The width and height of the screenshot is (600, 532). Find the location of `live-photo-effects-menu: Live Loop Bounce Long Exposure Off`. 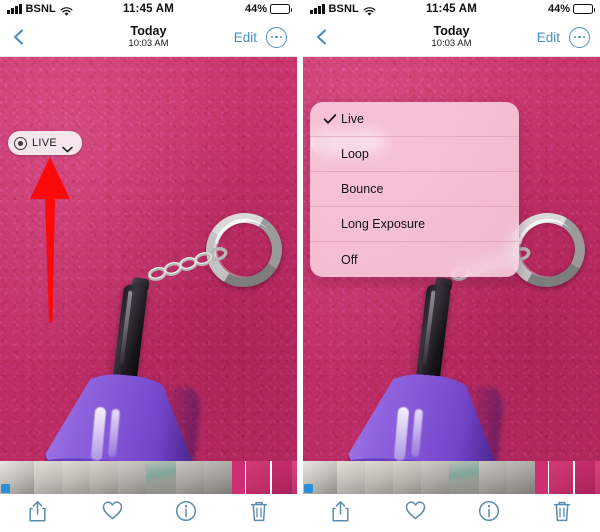

live-photo-effects-menu: Live Loop Bounce Long Exposure Off is located at coordinates (414, 189).